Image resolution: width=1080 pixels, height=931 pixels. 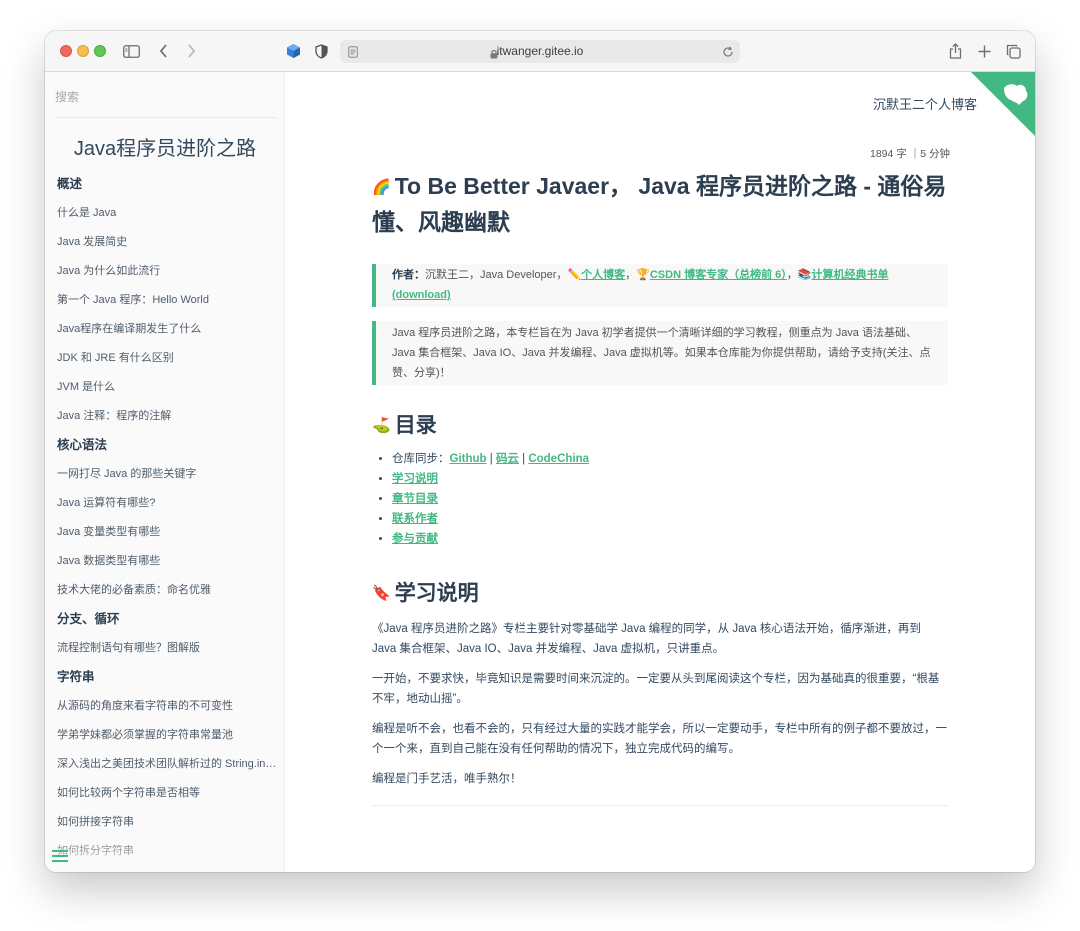 What do you see at coordinates (168, 243) in the screenshot?
I see `sidebar-item: Java 发展简史` at bounding box center [168, 243].